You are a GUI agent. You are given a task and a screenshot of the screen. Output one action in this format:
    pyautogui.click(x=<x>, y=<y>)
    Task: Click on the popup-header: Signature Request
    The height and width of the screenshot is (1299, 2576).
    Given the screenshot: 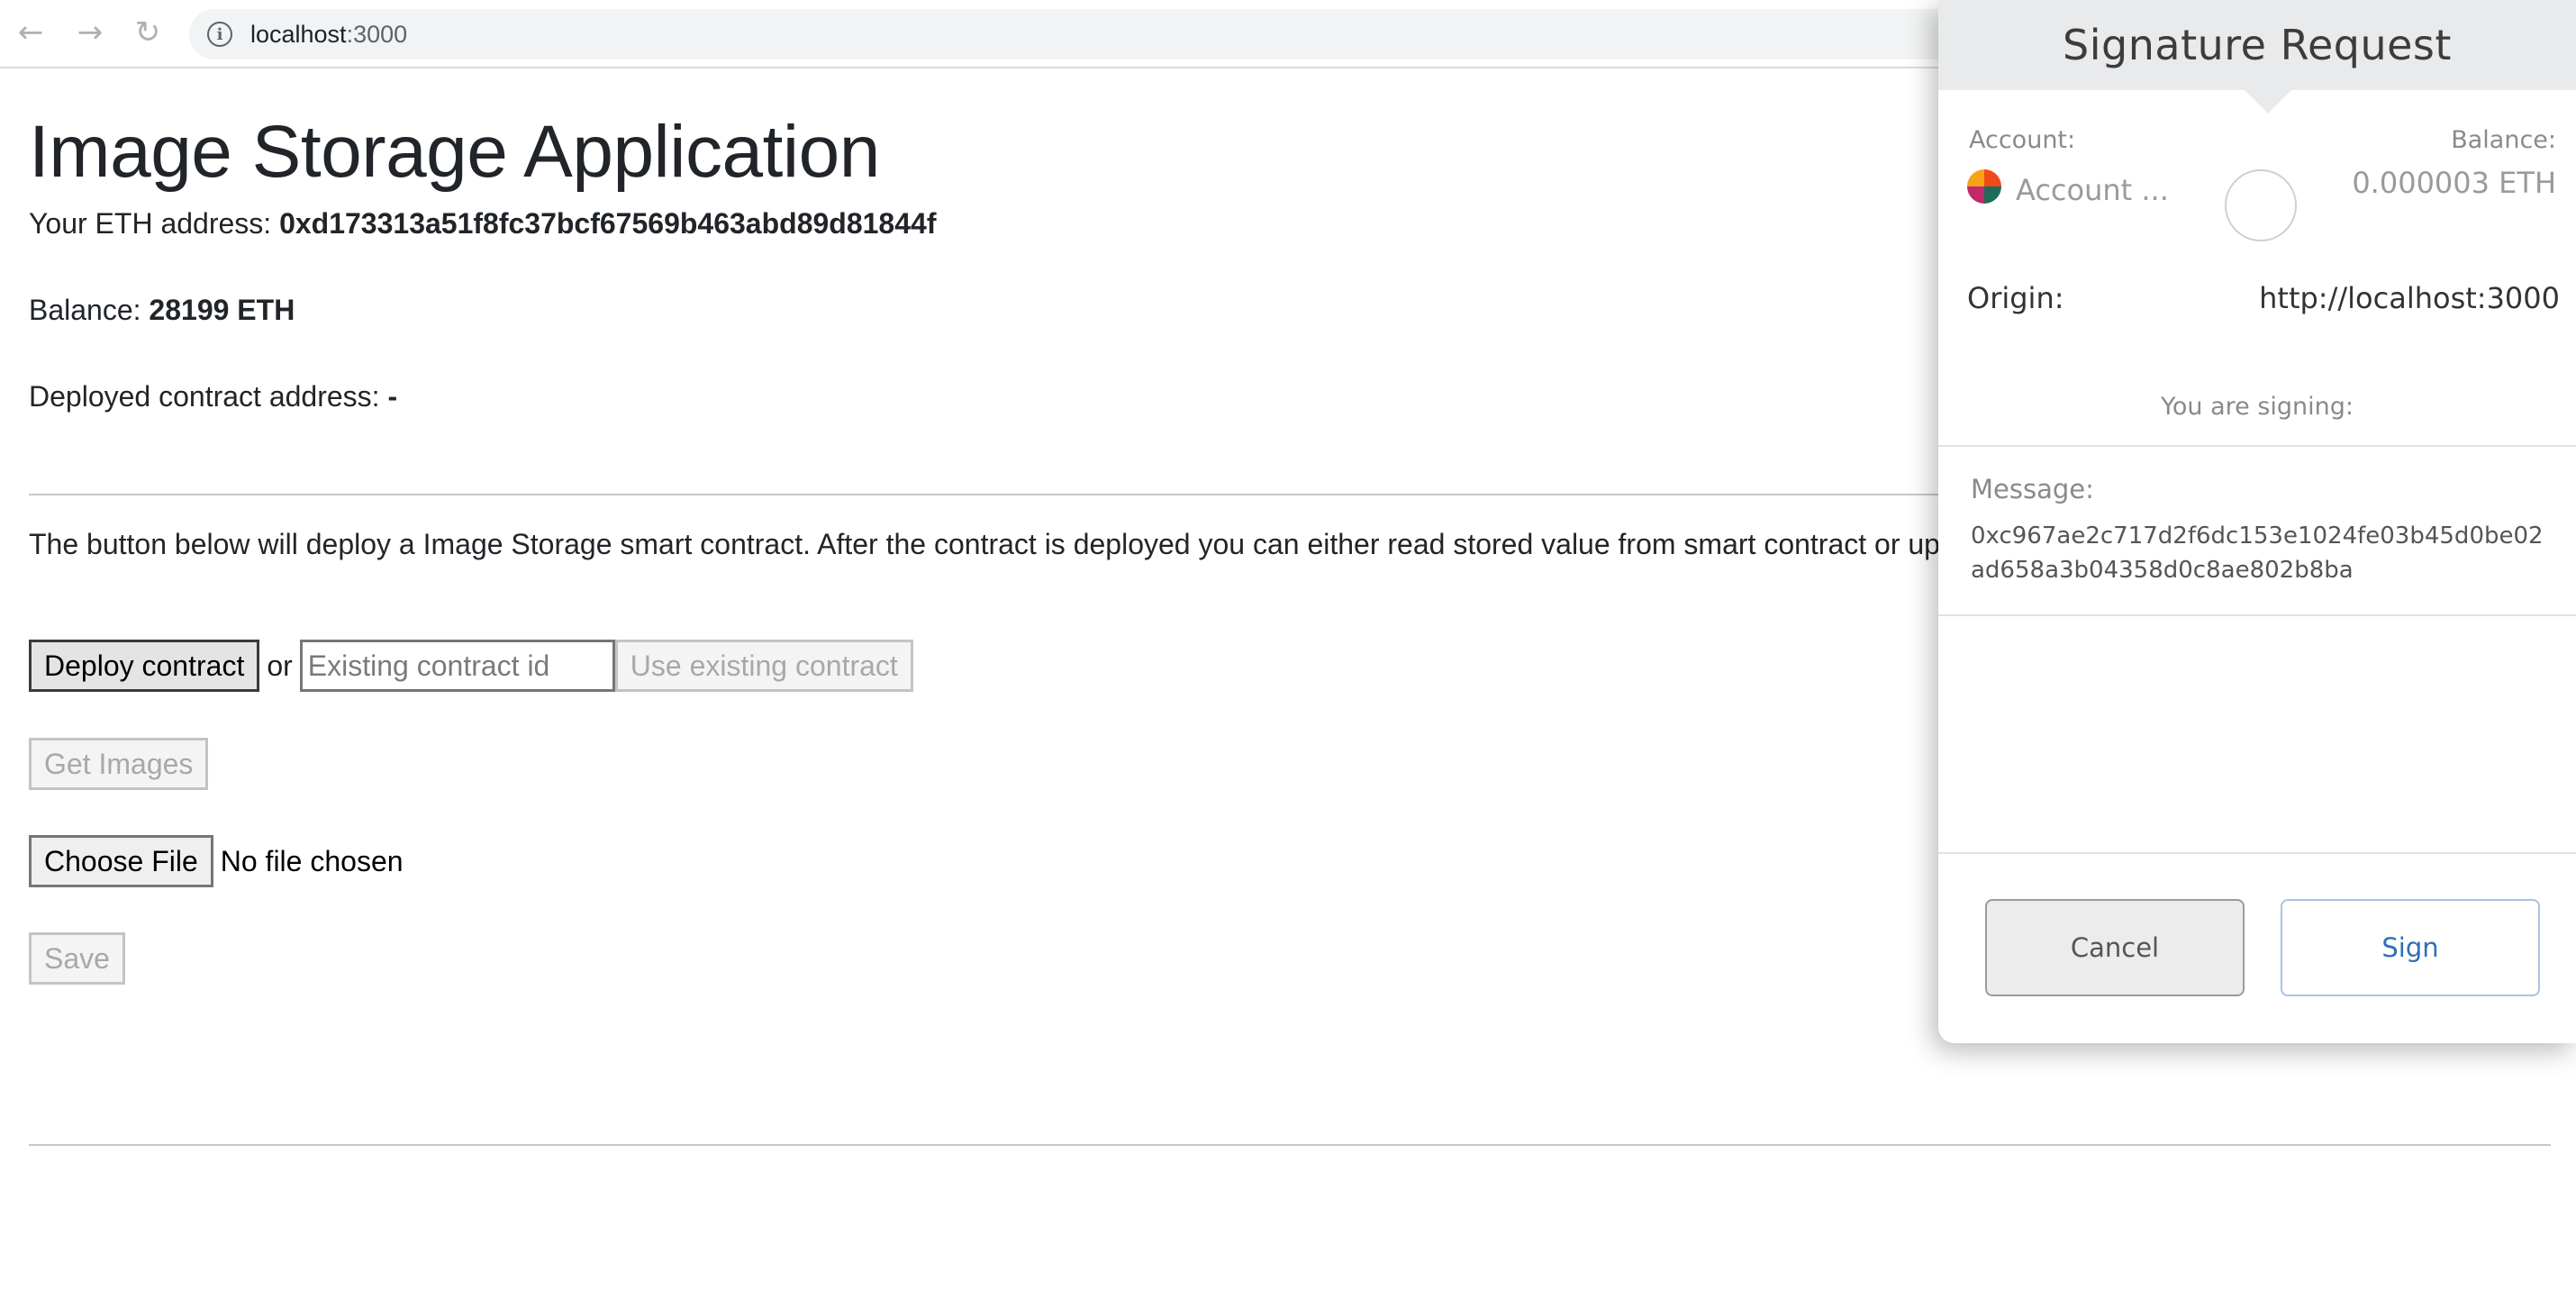 What is the action you would take?
    pyautogui.click(x=2257, y=45)
    